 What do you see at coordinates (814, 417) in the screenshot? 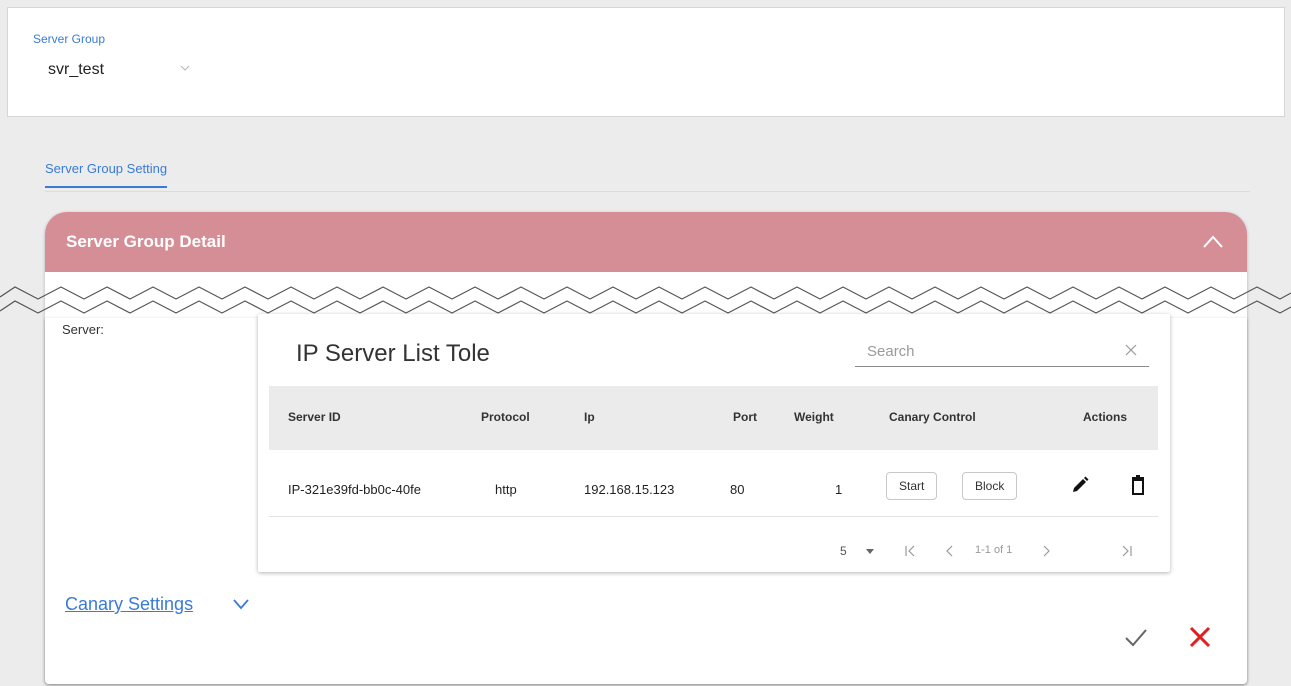
I see `col-weight: Weight` at bounding box center [814, 417].